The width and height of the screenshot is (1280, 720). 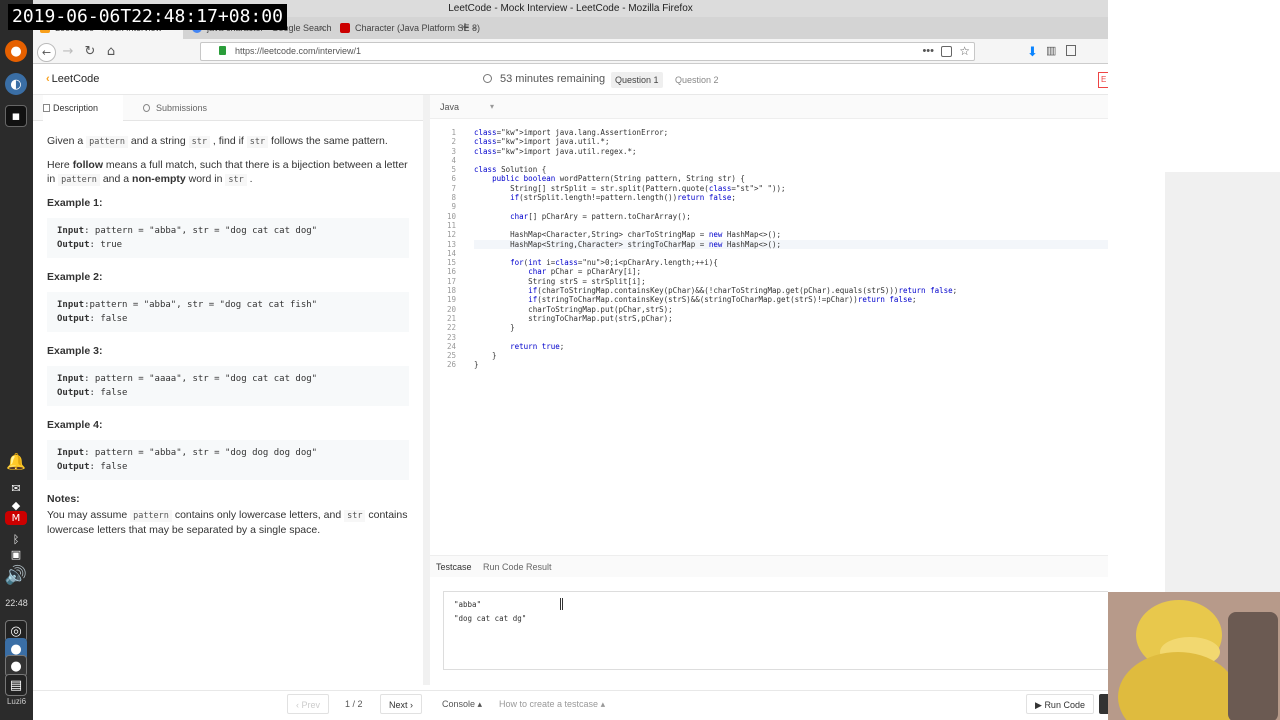 What do you see at coordinates (697, 80) in the screenshot?
I see `question-2-tab: Question 2` at bounding box center [697, 80].